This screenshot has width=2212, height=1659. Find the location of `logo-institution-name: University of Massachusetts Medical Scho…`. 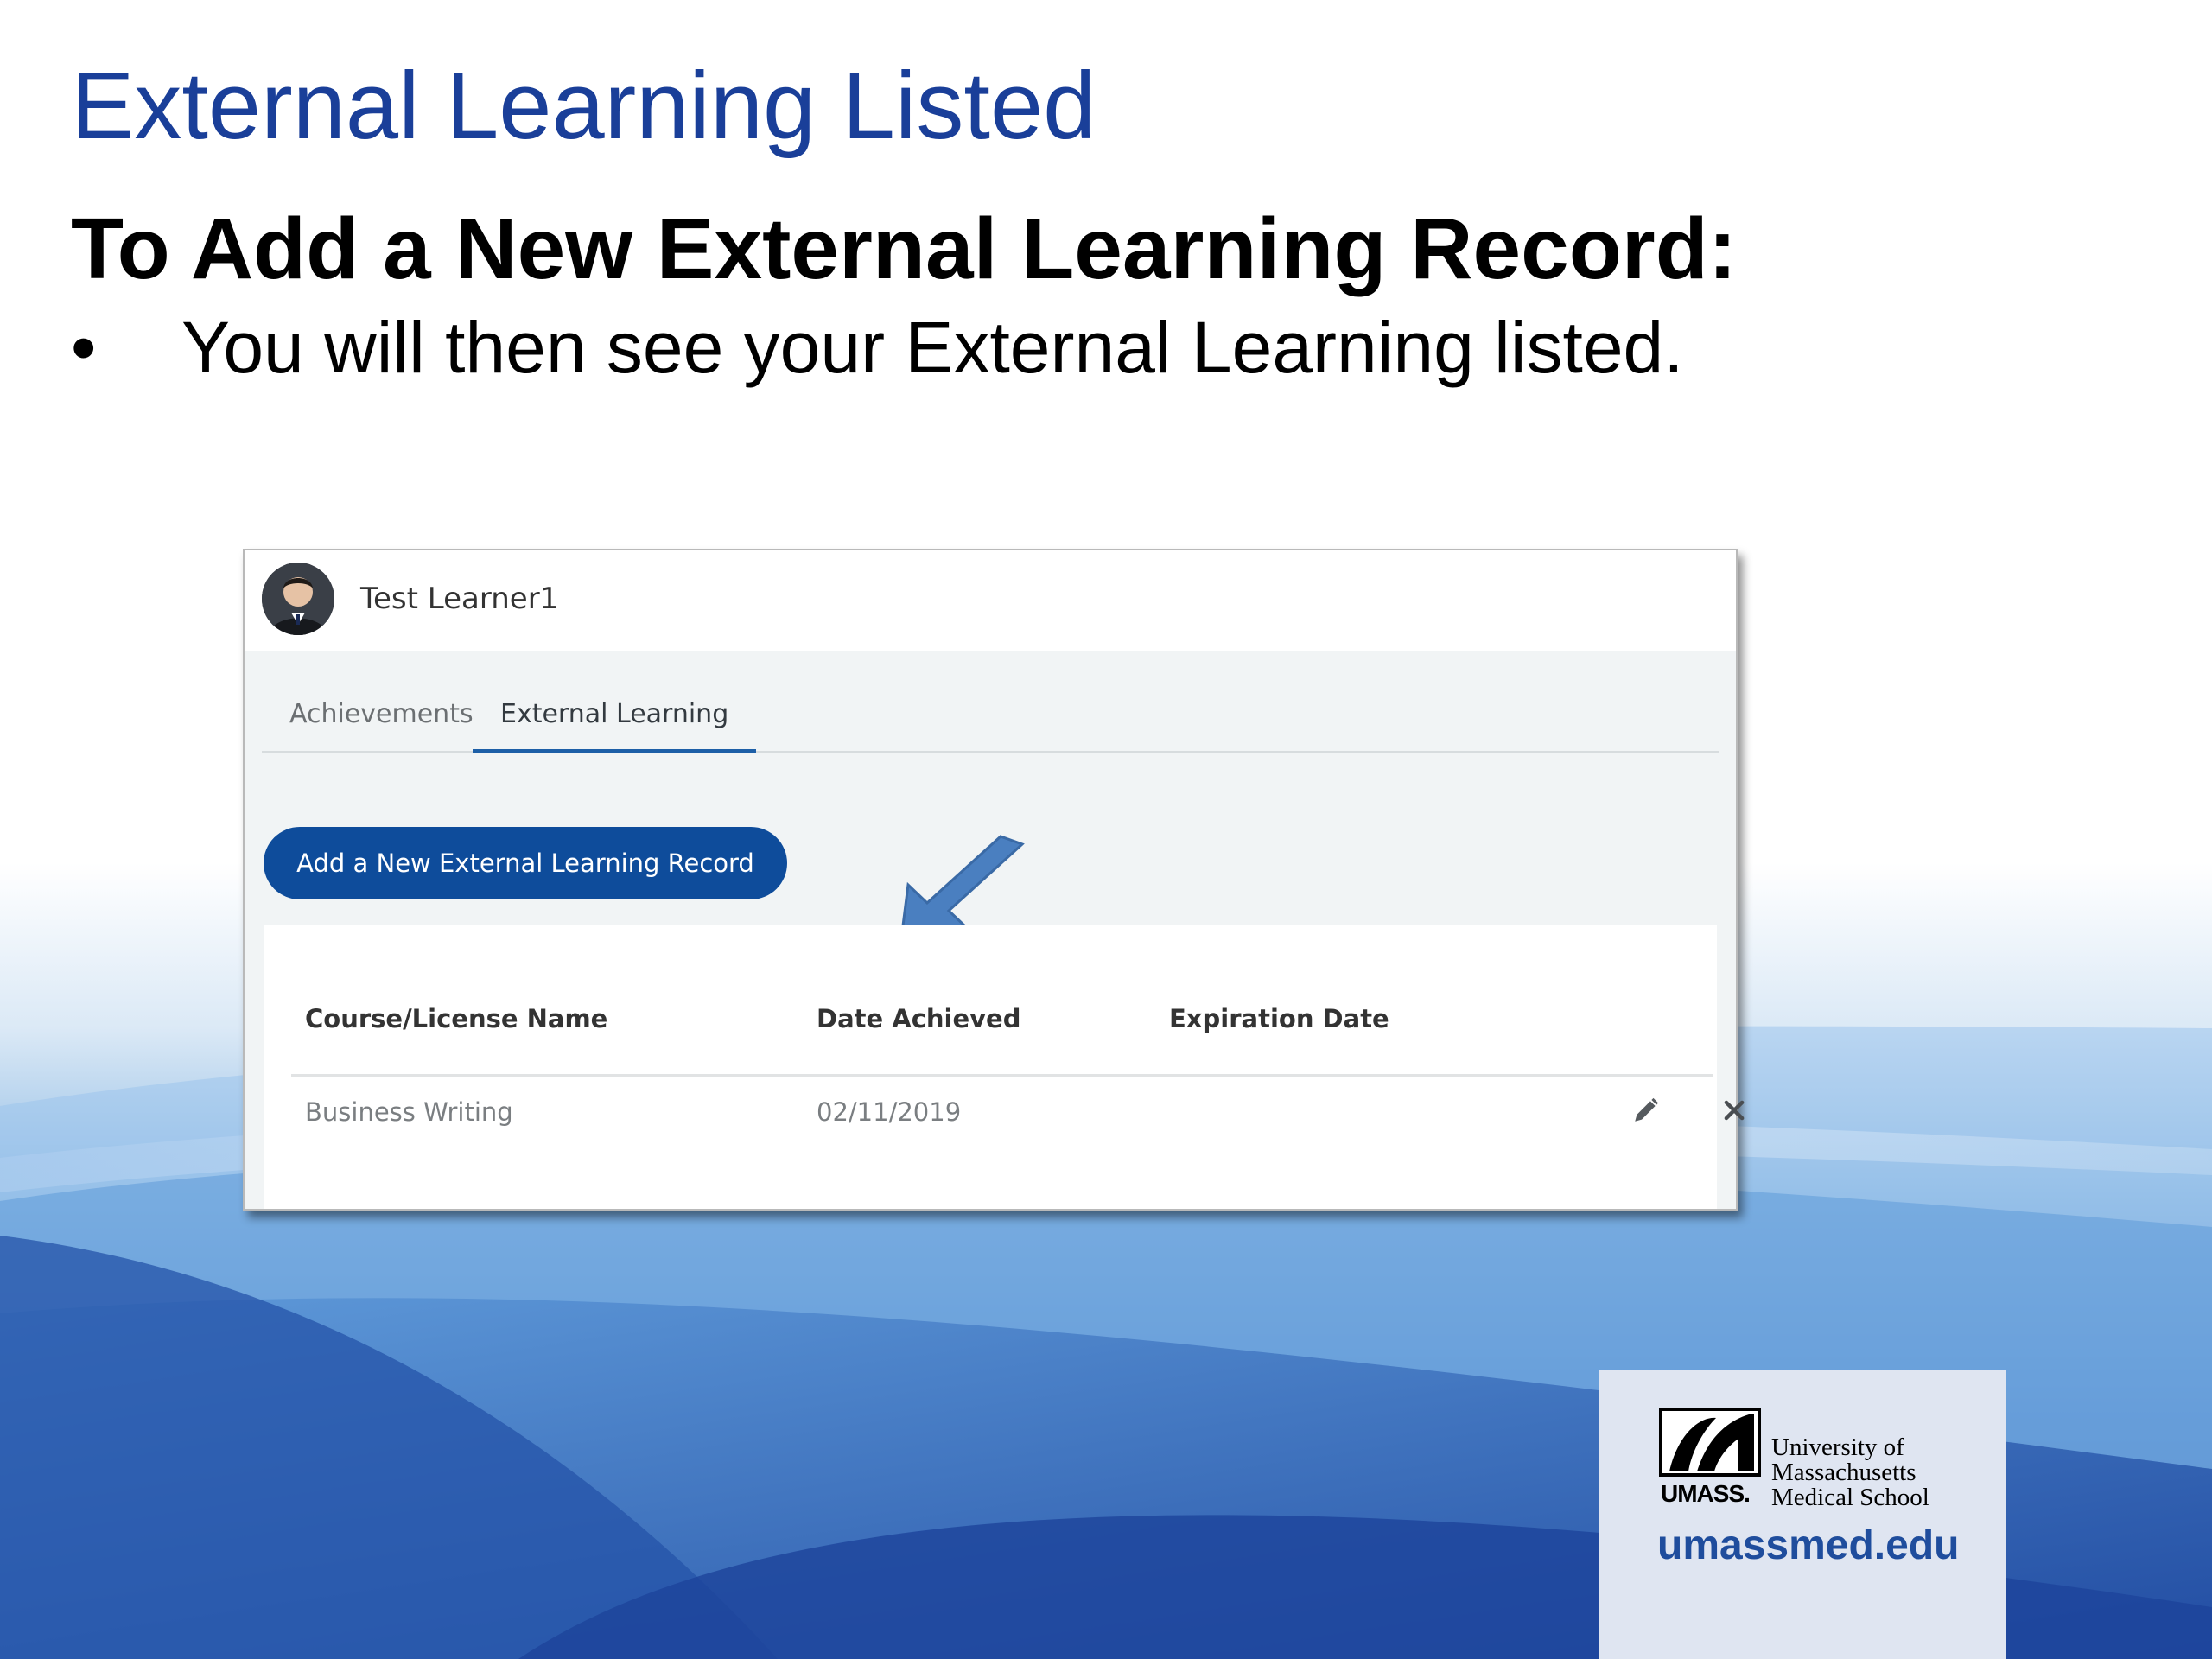

logo-institution-name: University of Massachusetts Medical Scho… is located at coordinates (1850, 1472).